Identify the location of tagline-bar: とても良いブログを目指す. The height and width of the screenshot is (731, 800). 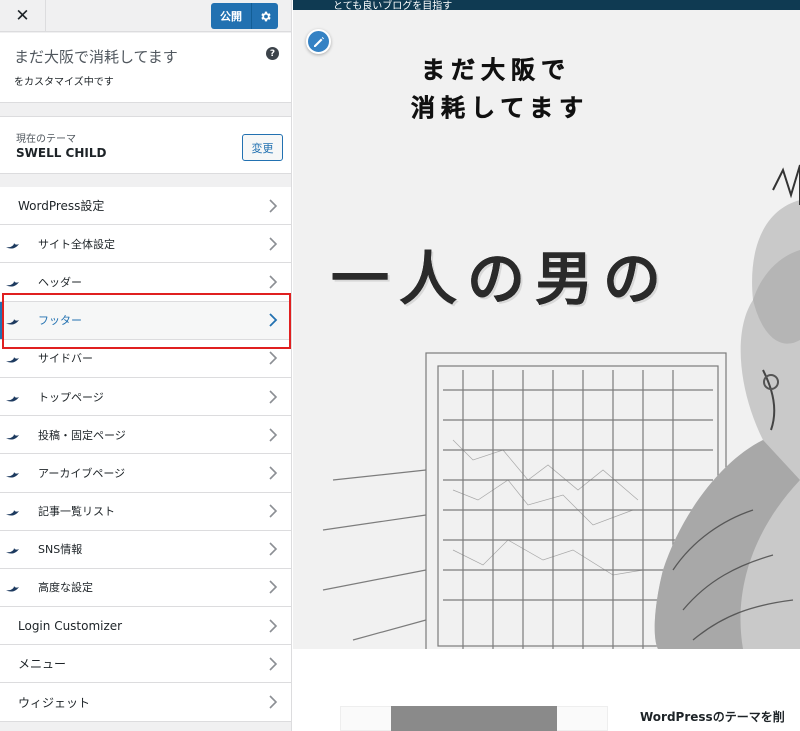
(546, 6).